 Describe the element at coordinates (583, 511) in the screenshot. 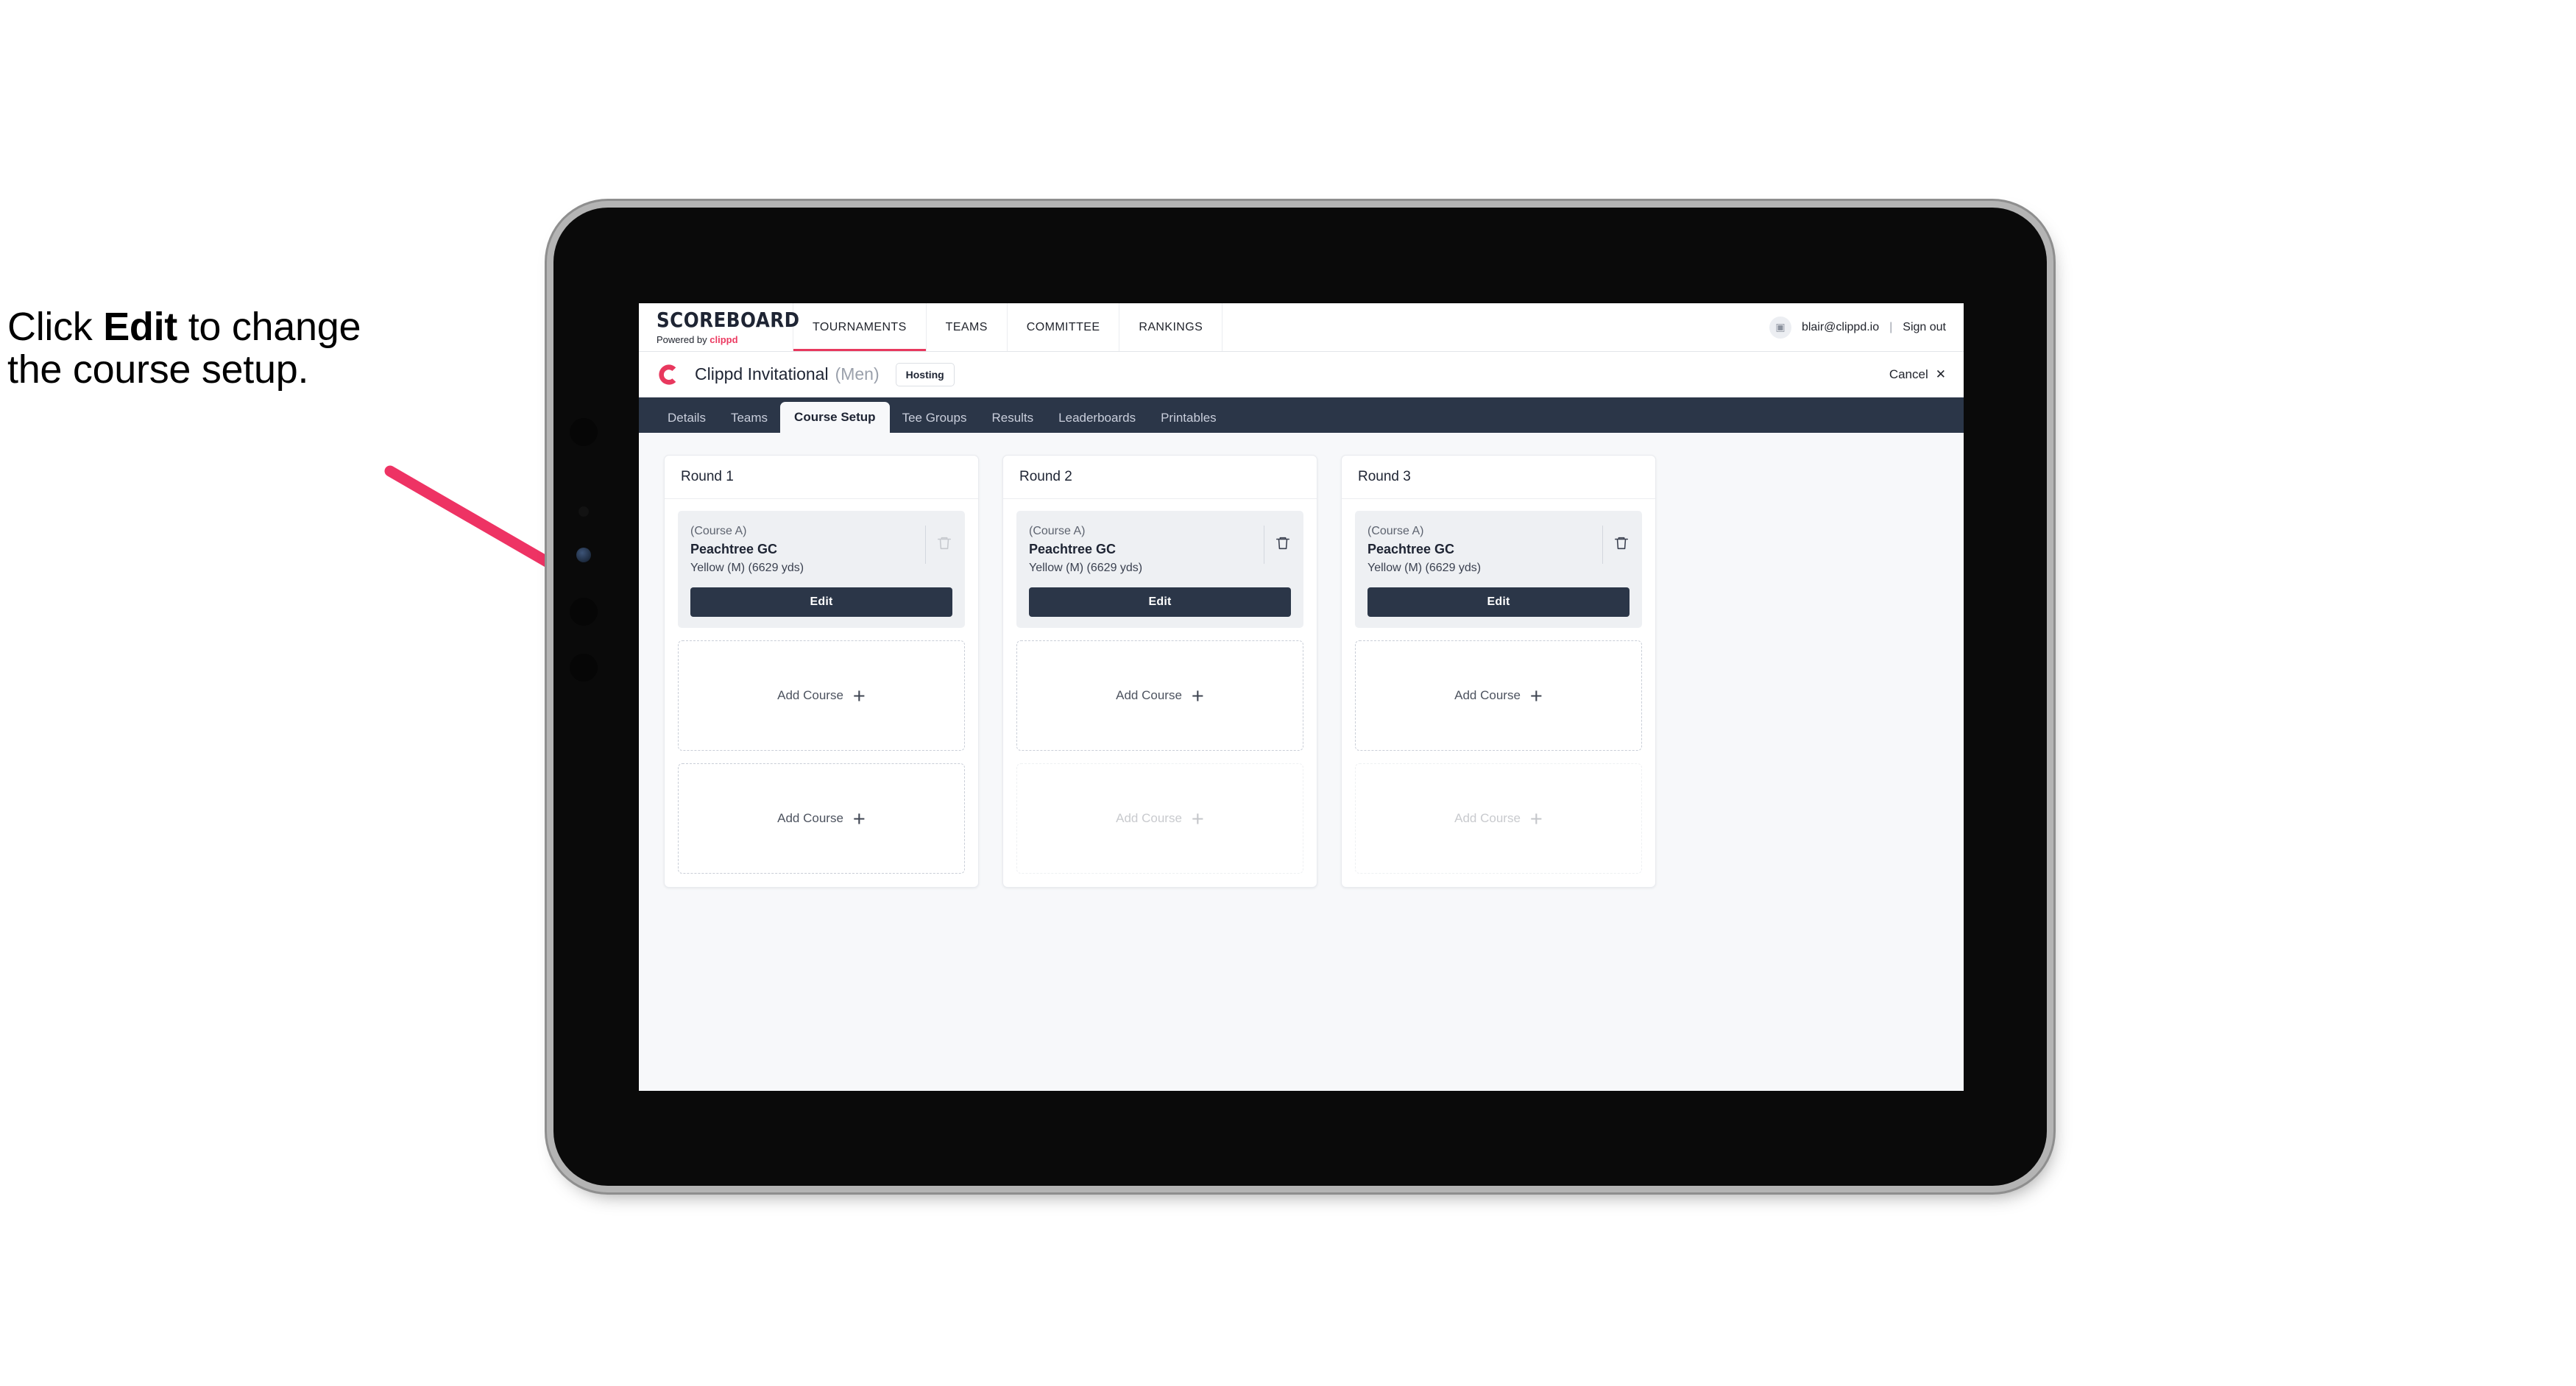

I see `camera-sensor-icon` at that location.